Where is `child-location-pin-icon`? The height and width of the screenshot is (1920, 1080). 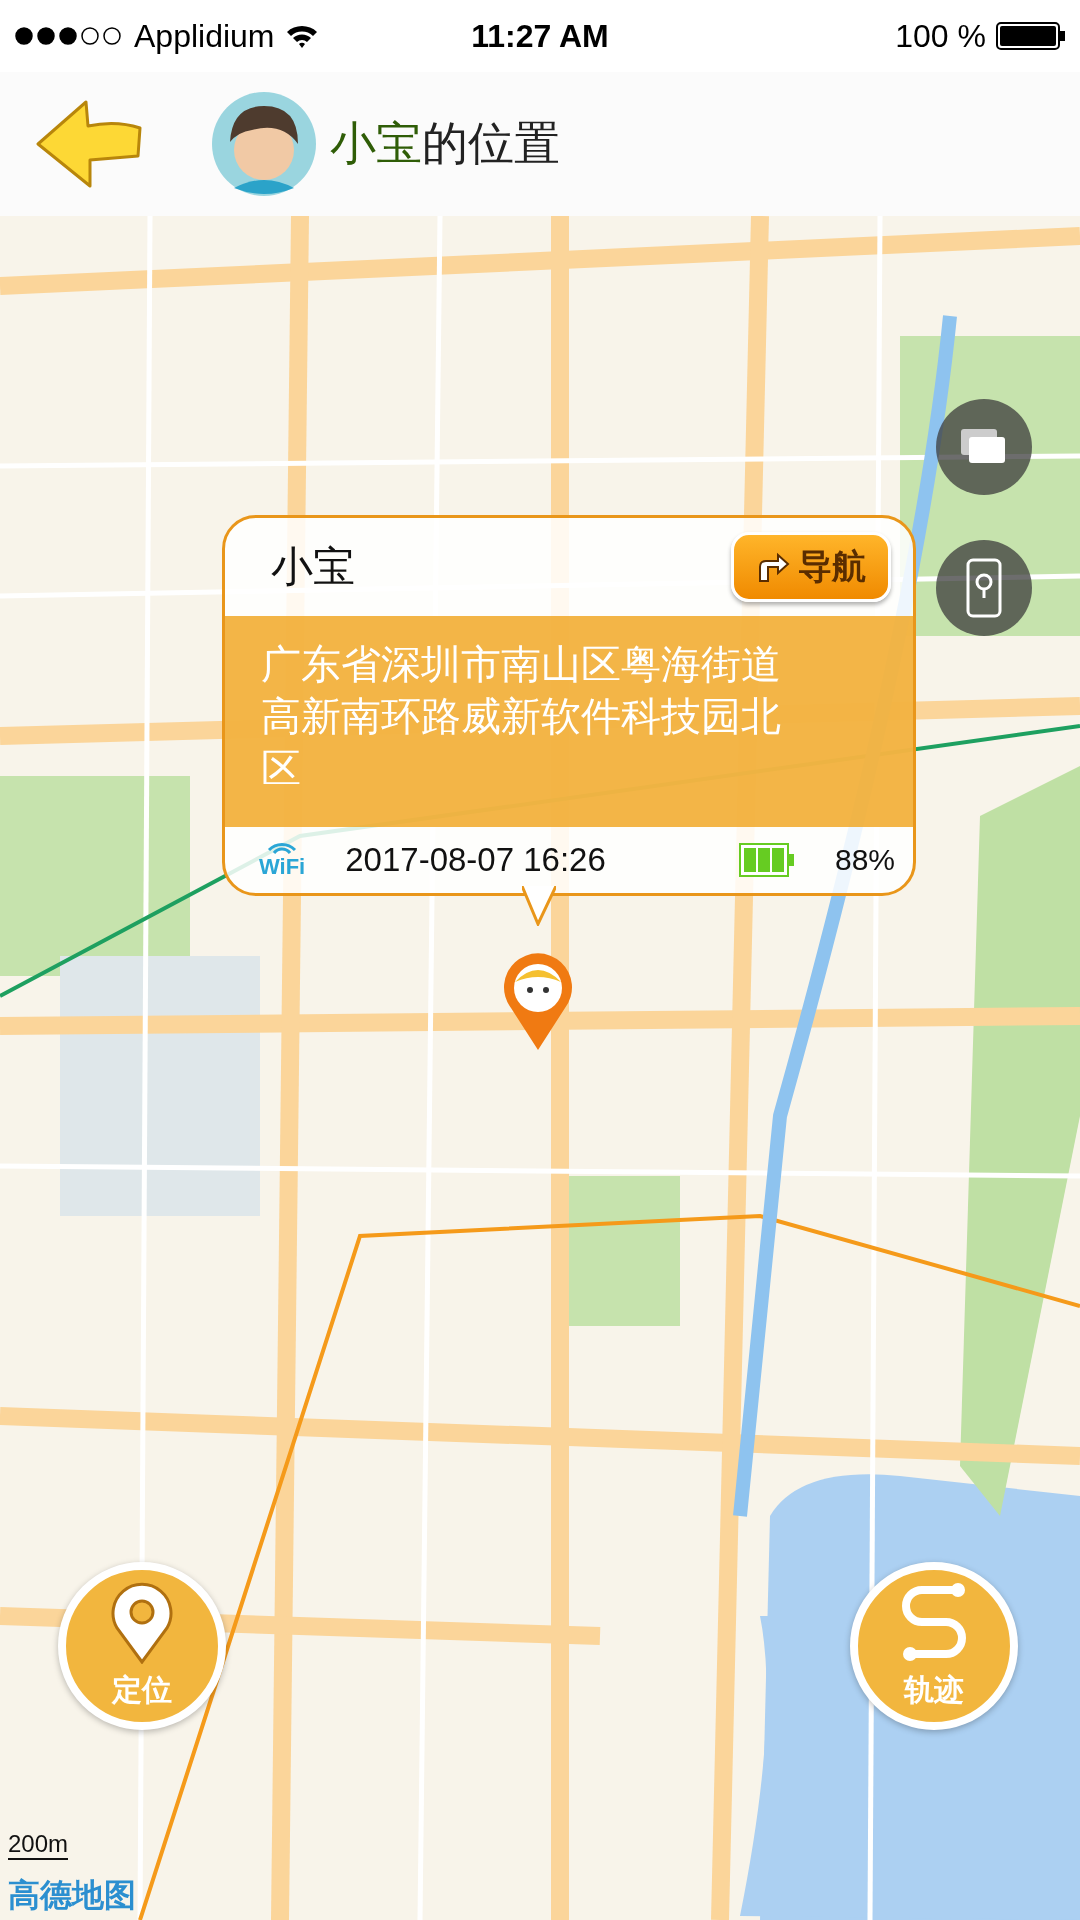
child-location-pin-icon is located at coordinates (538, 1002).